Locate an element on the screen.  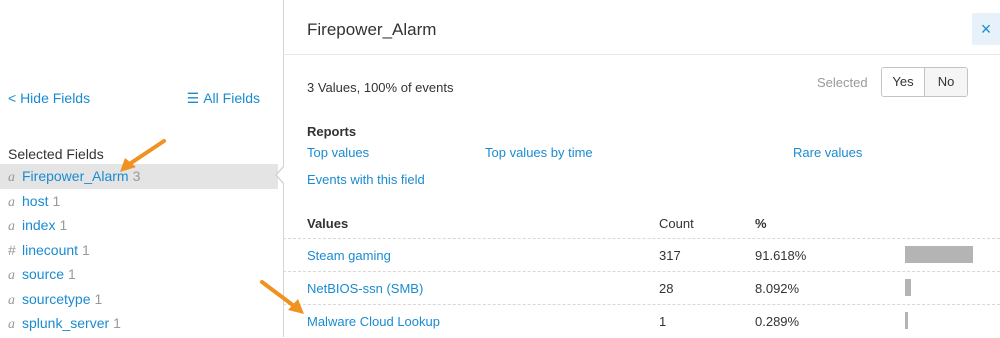
close-icon: × is located at coordinates (986, 29).